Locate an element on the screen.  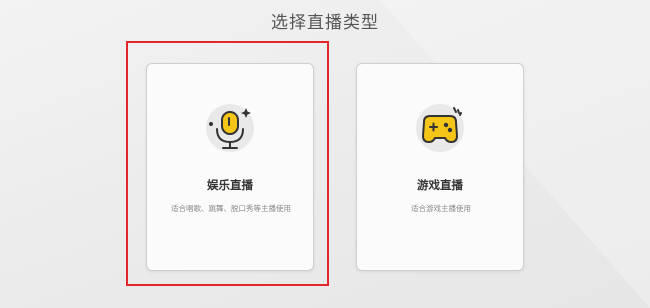
page-title: 选择直播类型 is located at coordinates (325, 23).